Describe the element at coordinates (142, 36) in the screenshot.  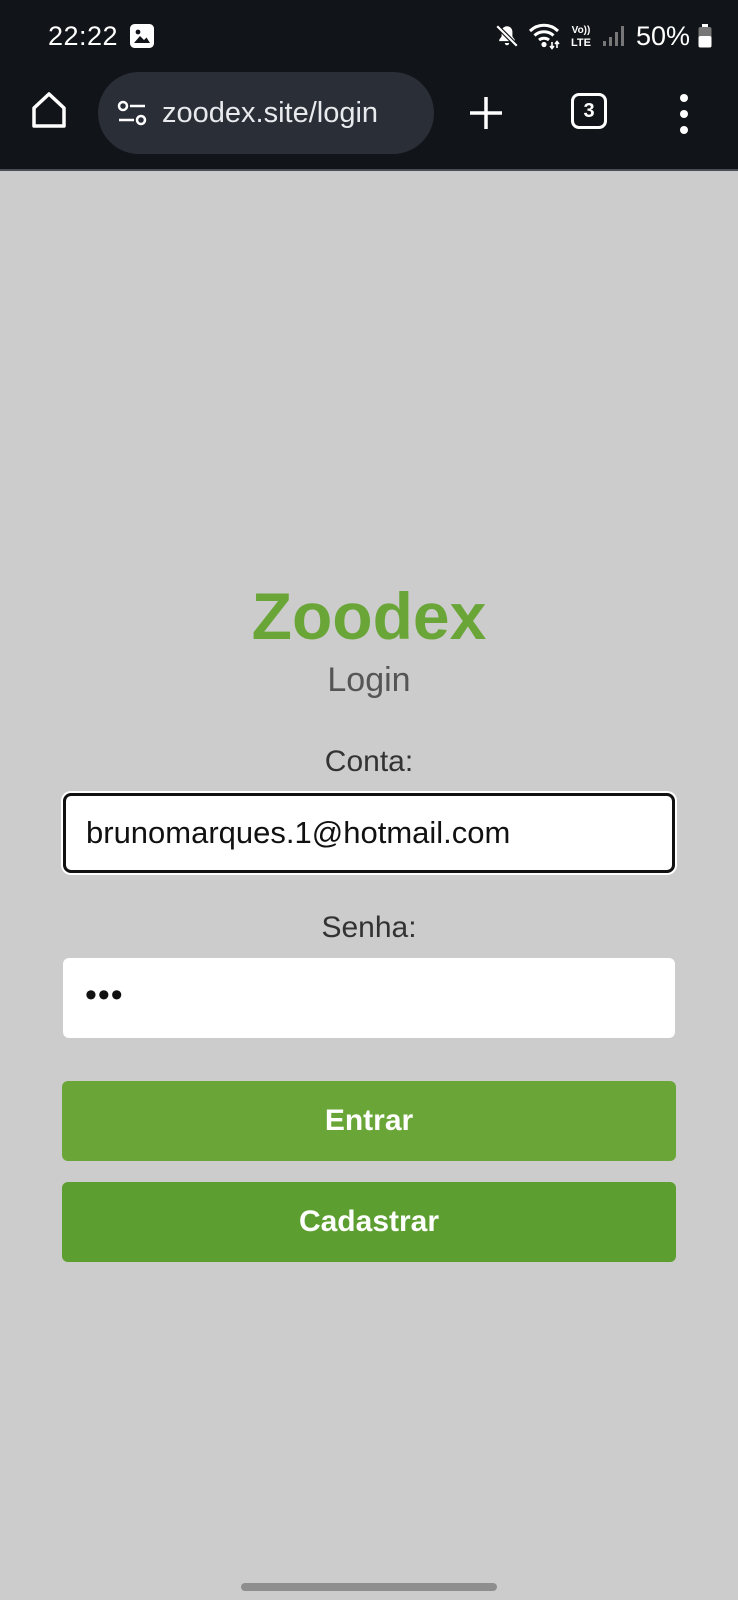
I see `image-icon` at that location.